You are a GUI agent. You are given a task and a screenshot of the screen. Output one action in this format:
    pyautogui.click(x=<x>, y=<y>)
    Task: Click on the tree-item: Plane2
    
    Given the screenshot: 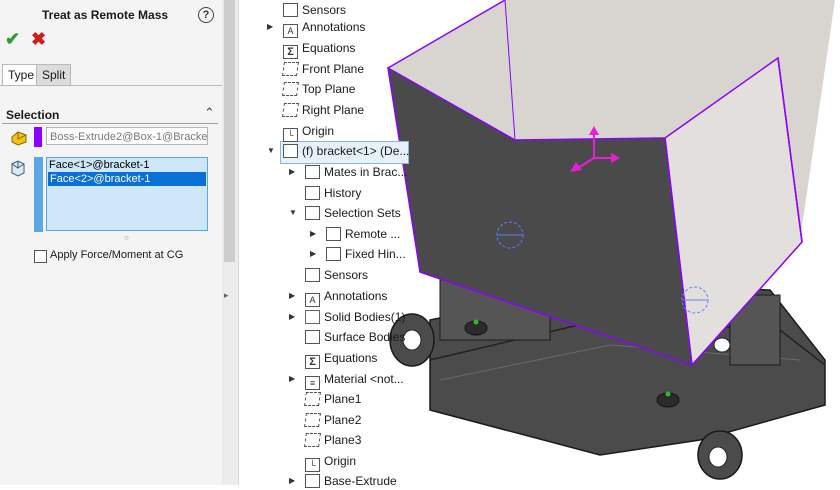 What is the action you would take?
    pyautogui.click(x=333, y=420)
    